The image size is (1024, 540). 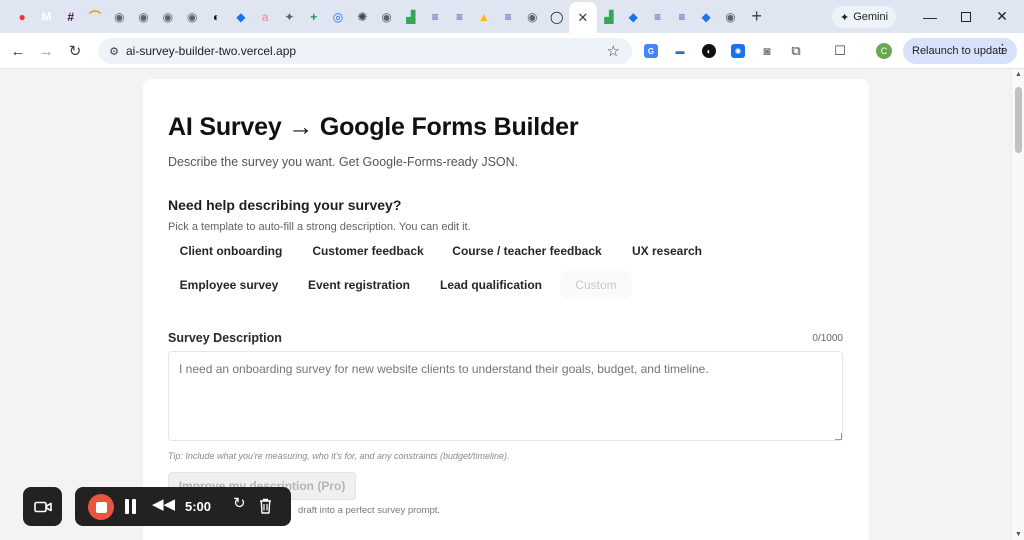 I want to click on minimize-icon: —, so click(x=930, y=16).